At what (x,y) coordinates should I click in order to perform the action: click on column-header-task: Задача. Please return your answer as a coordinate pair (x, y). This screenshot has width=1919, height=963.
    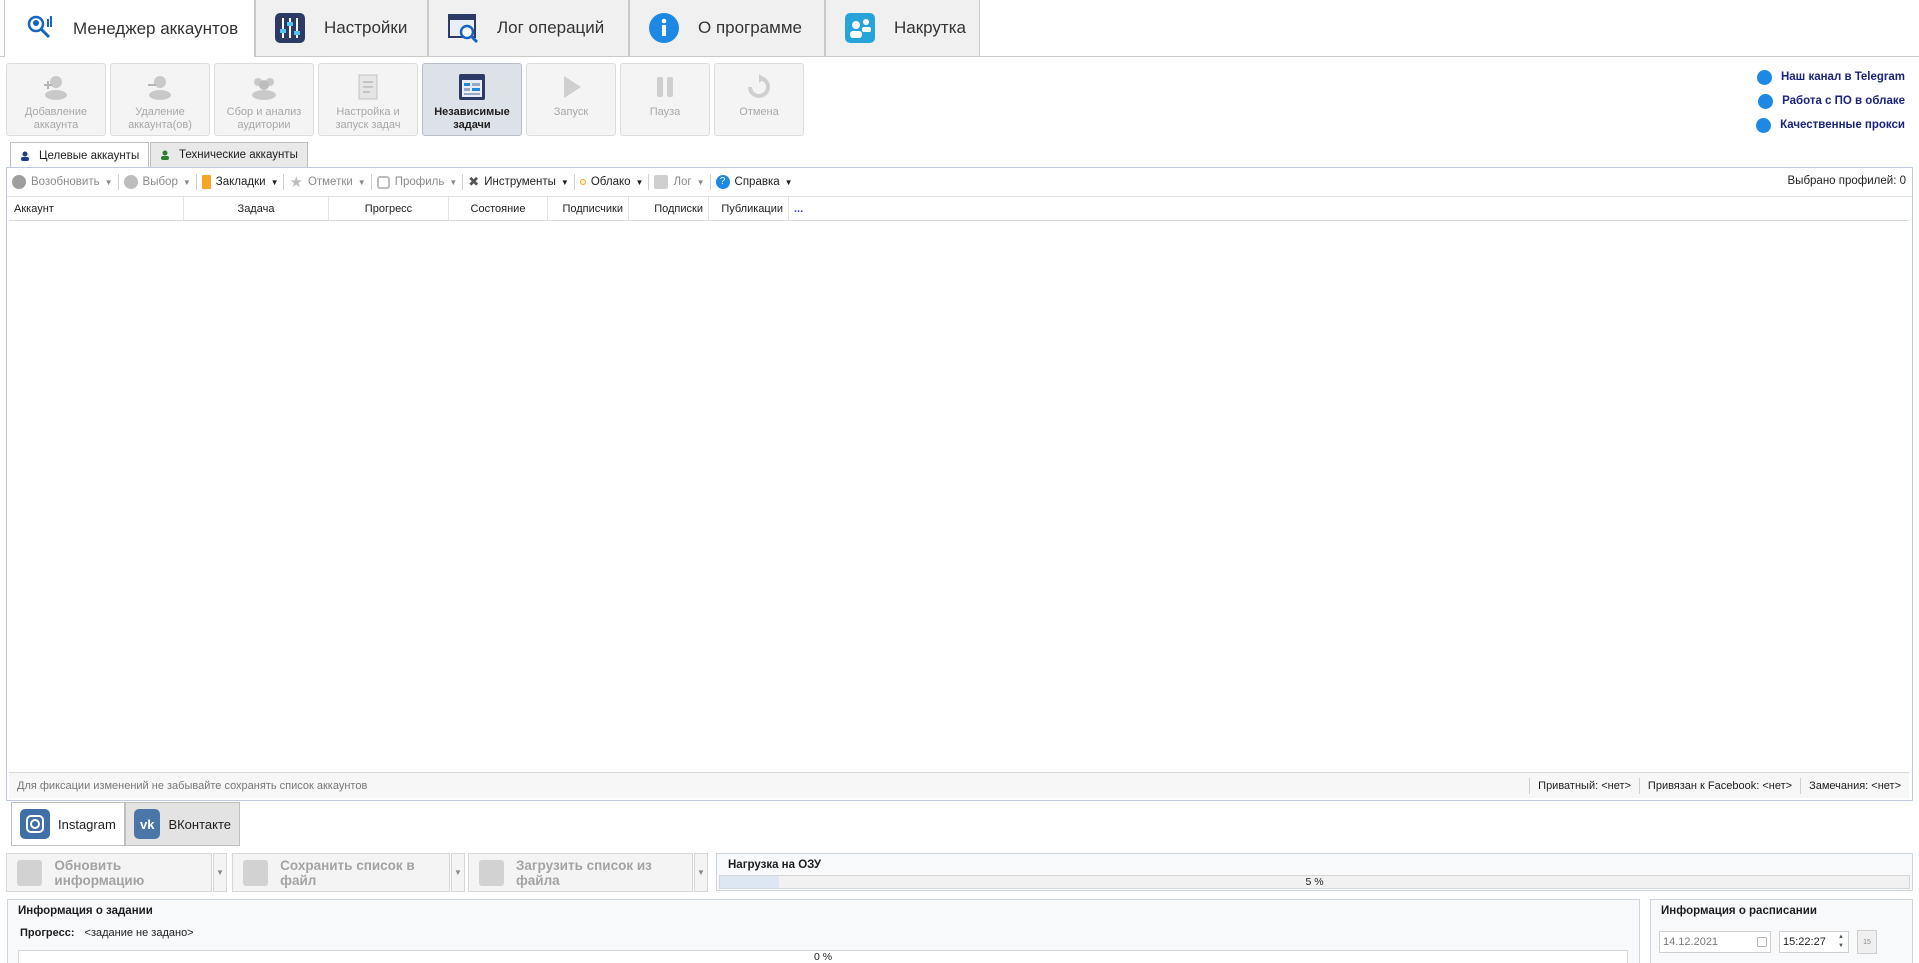
    Looking at the image, I should click on (256, 209).